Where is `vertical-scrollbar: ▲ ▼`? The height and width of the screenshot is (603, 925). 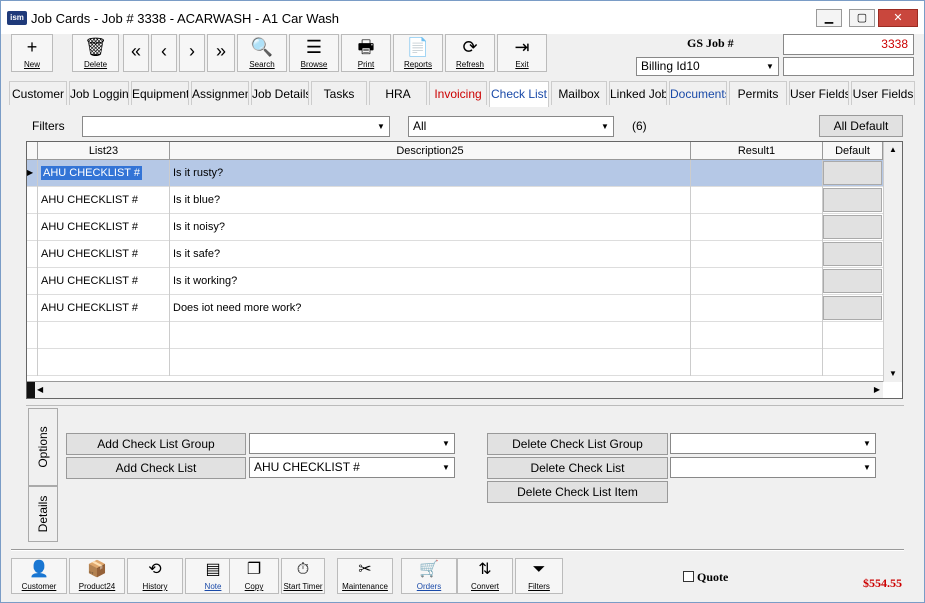
vertical-scrollbar: ▲ ▼ is located at coordinates (892, 262).